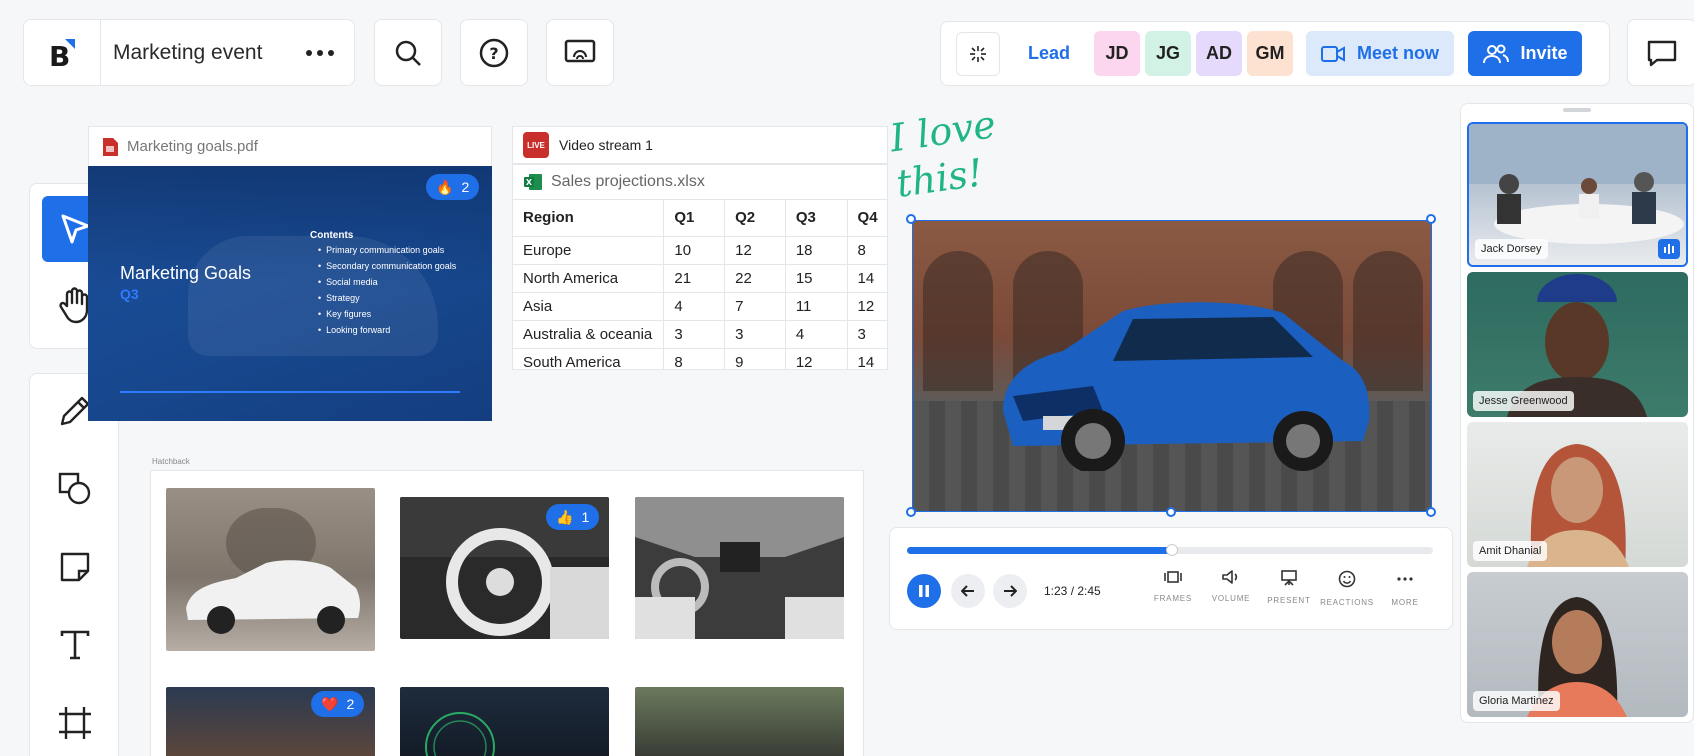 The width and height of the screenshot is (1694, 756). I want to click on progress-bar, so click(1170, 550).